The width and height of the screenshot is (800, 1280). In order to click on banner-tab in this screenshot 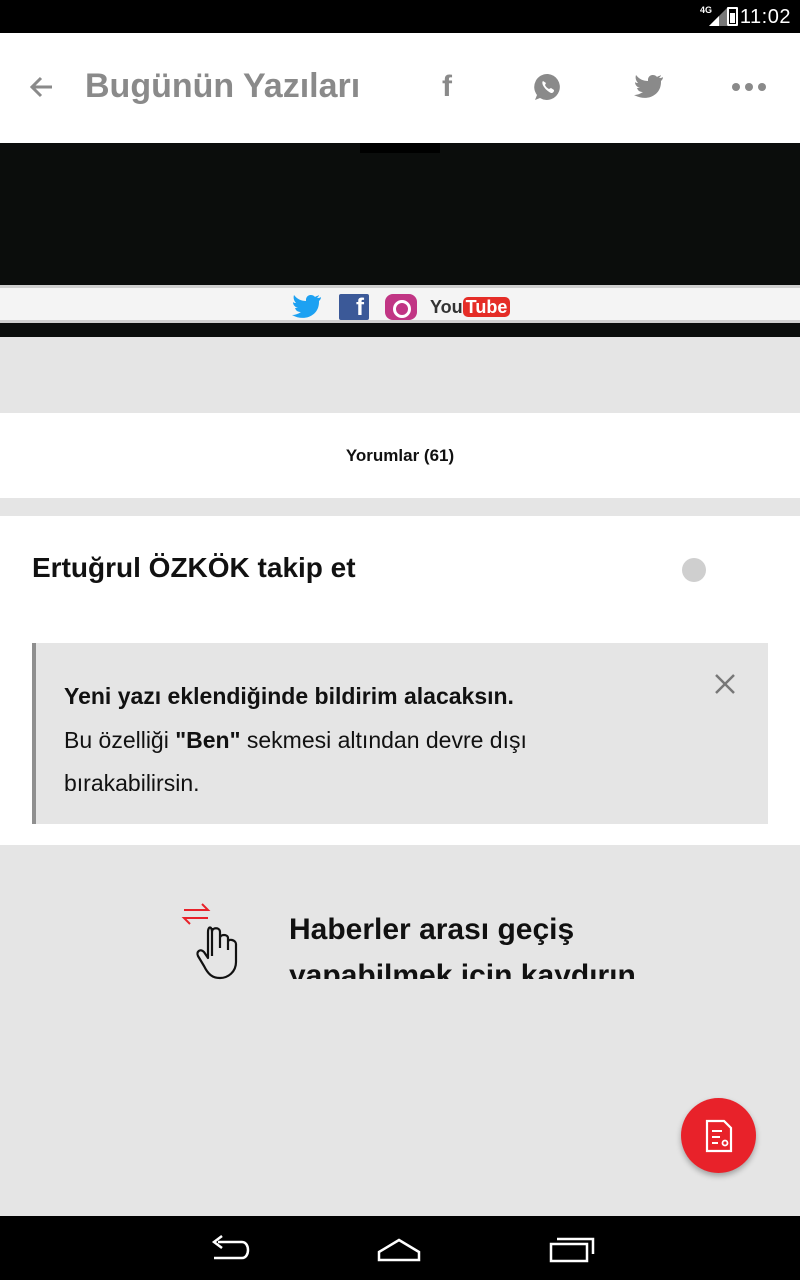, I will do `click(400, 148)`.